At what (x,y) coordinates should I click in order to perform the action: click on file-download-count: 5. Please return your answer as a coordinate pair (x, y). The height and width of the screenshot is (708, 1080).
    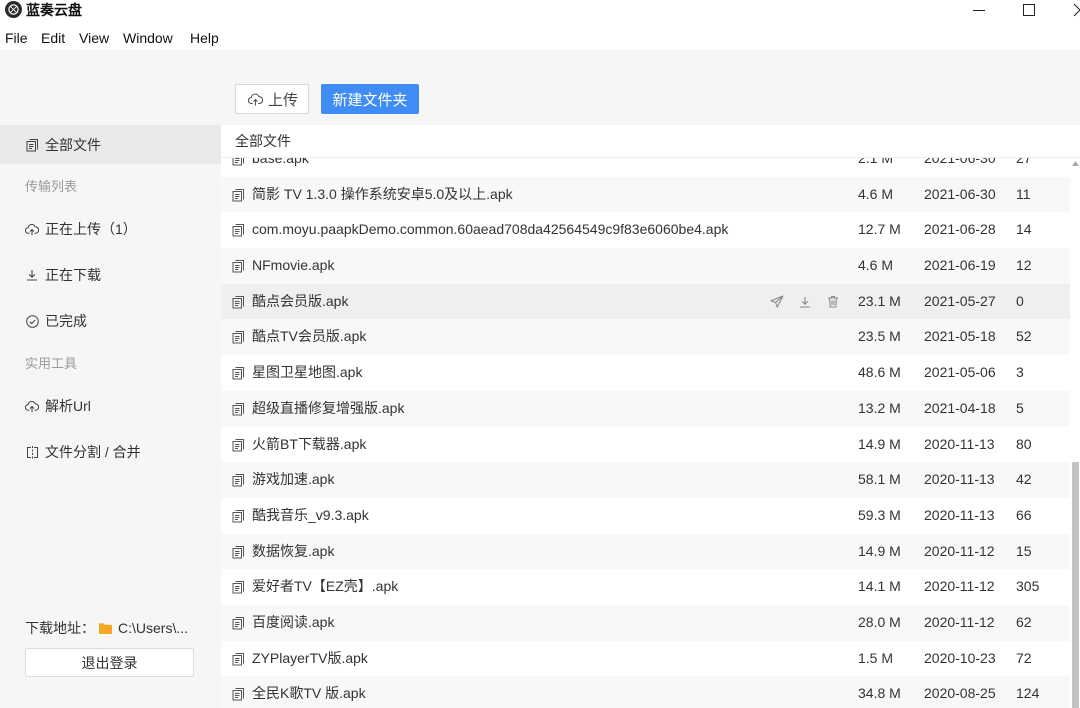
    Looking at the image, I should click on (1020, 407).